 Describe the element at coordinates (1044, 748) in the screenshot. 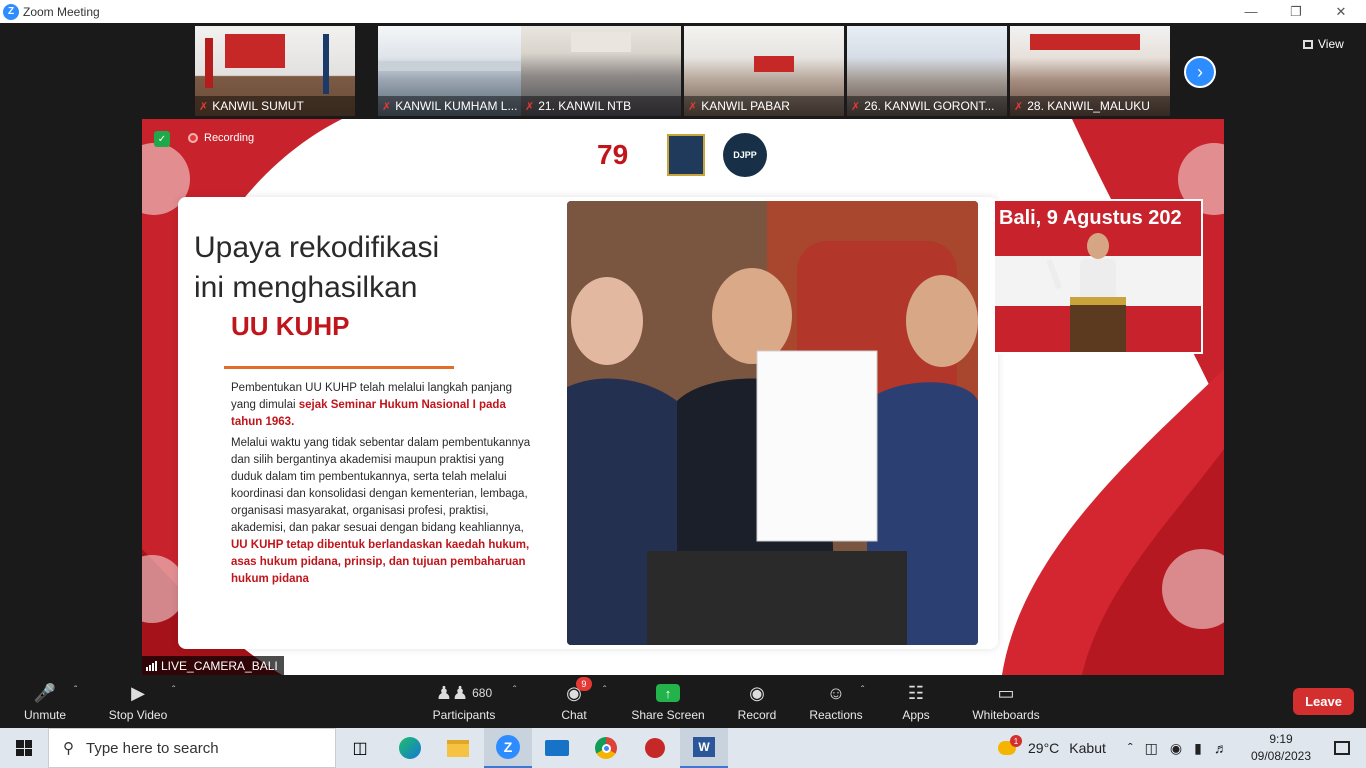

I see `weather-temp: 29°C` at that location.